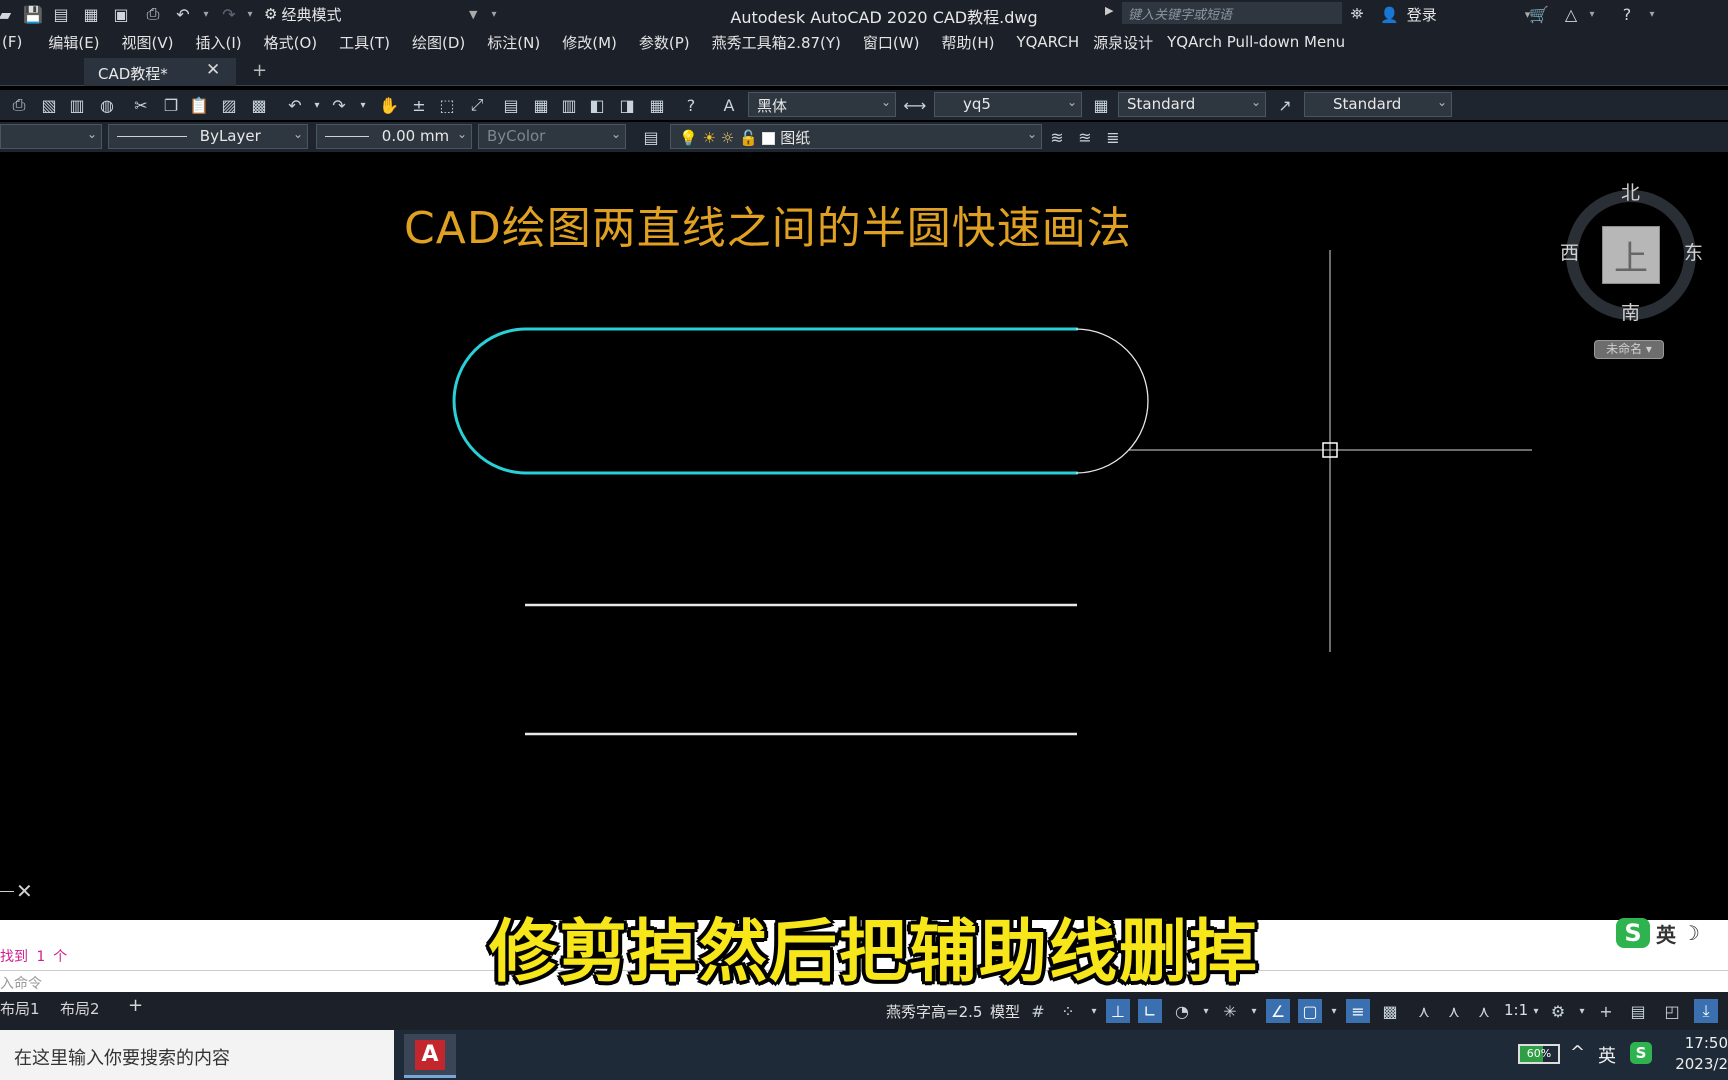  I want to click on redo-dropdown-icon: ▾, so click(363, 105).